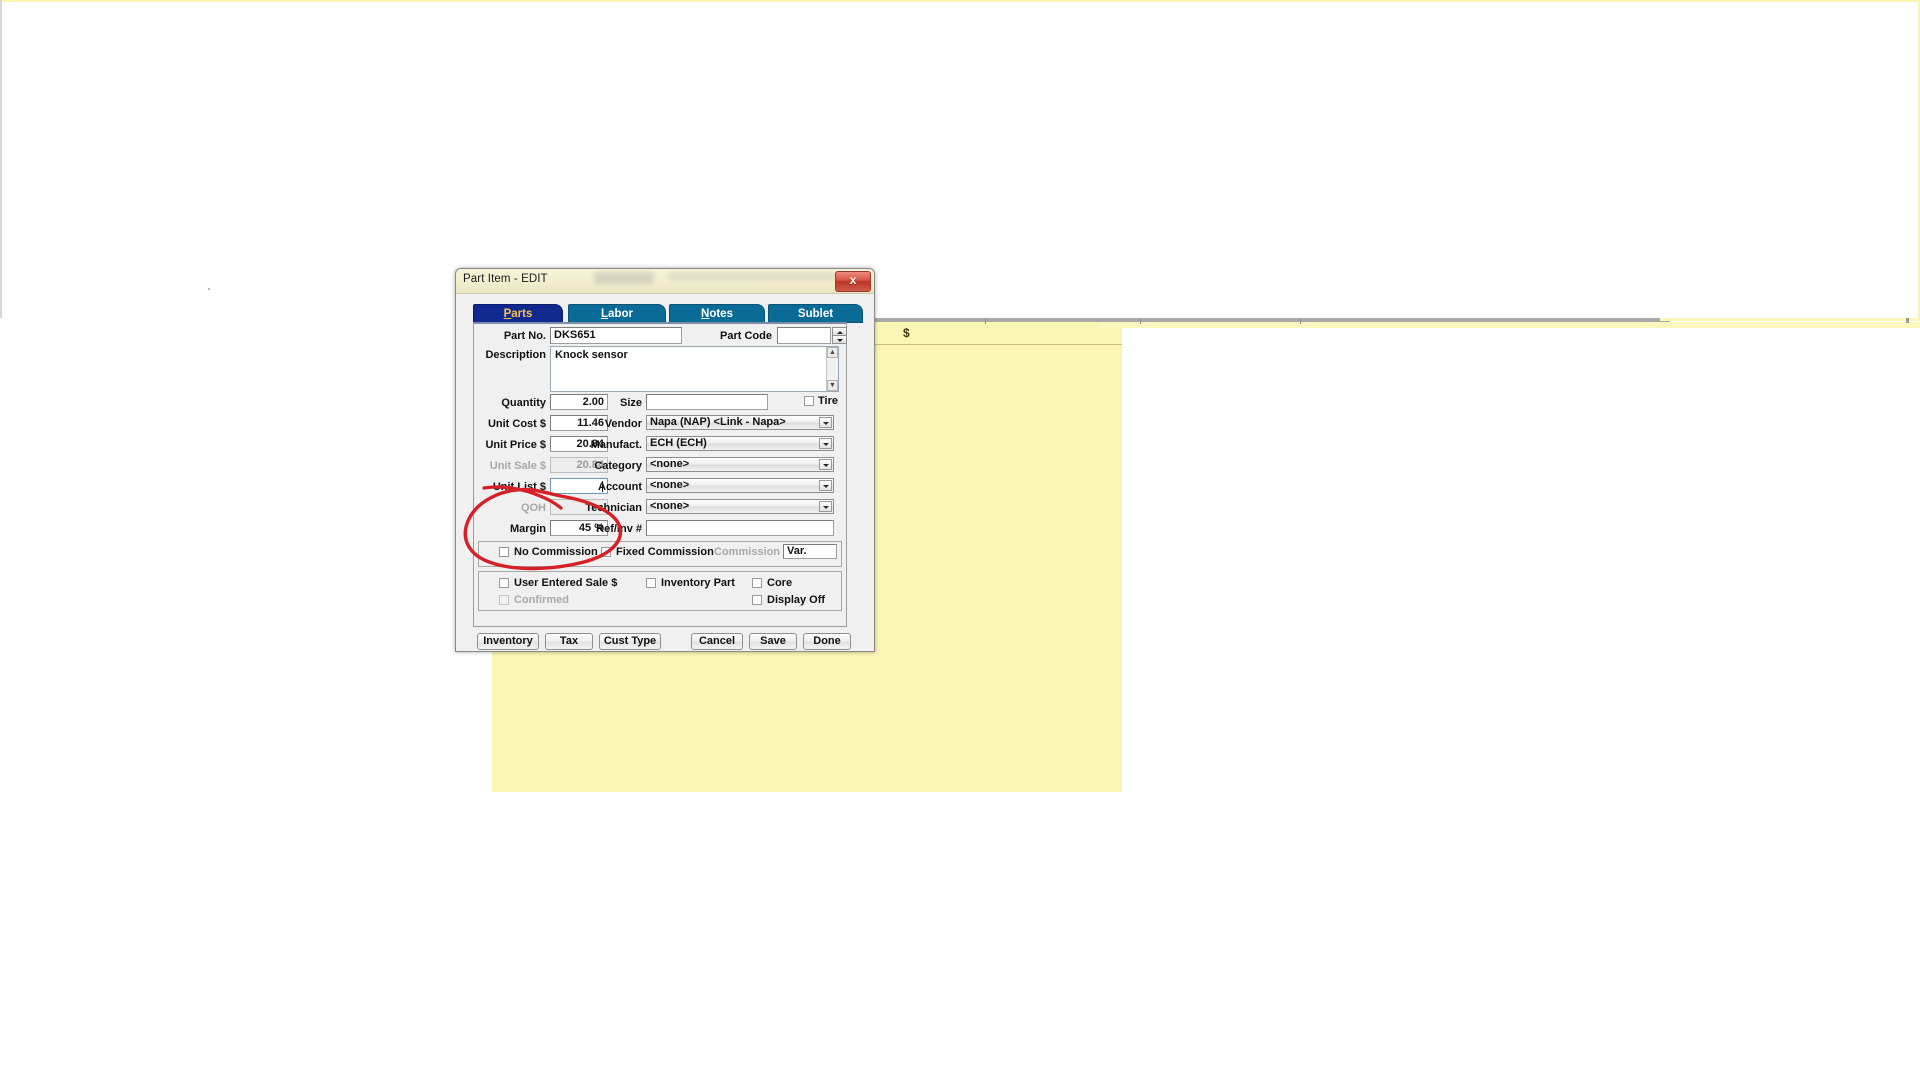 Image resolution: width=1920 pixels, height=1080 pixels. What do you see at coordinates (740, 528) in the screenshot?
I see `refinv-input` at bounding box center [740, 528].